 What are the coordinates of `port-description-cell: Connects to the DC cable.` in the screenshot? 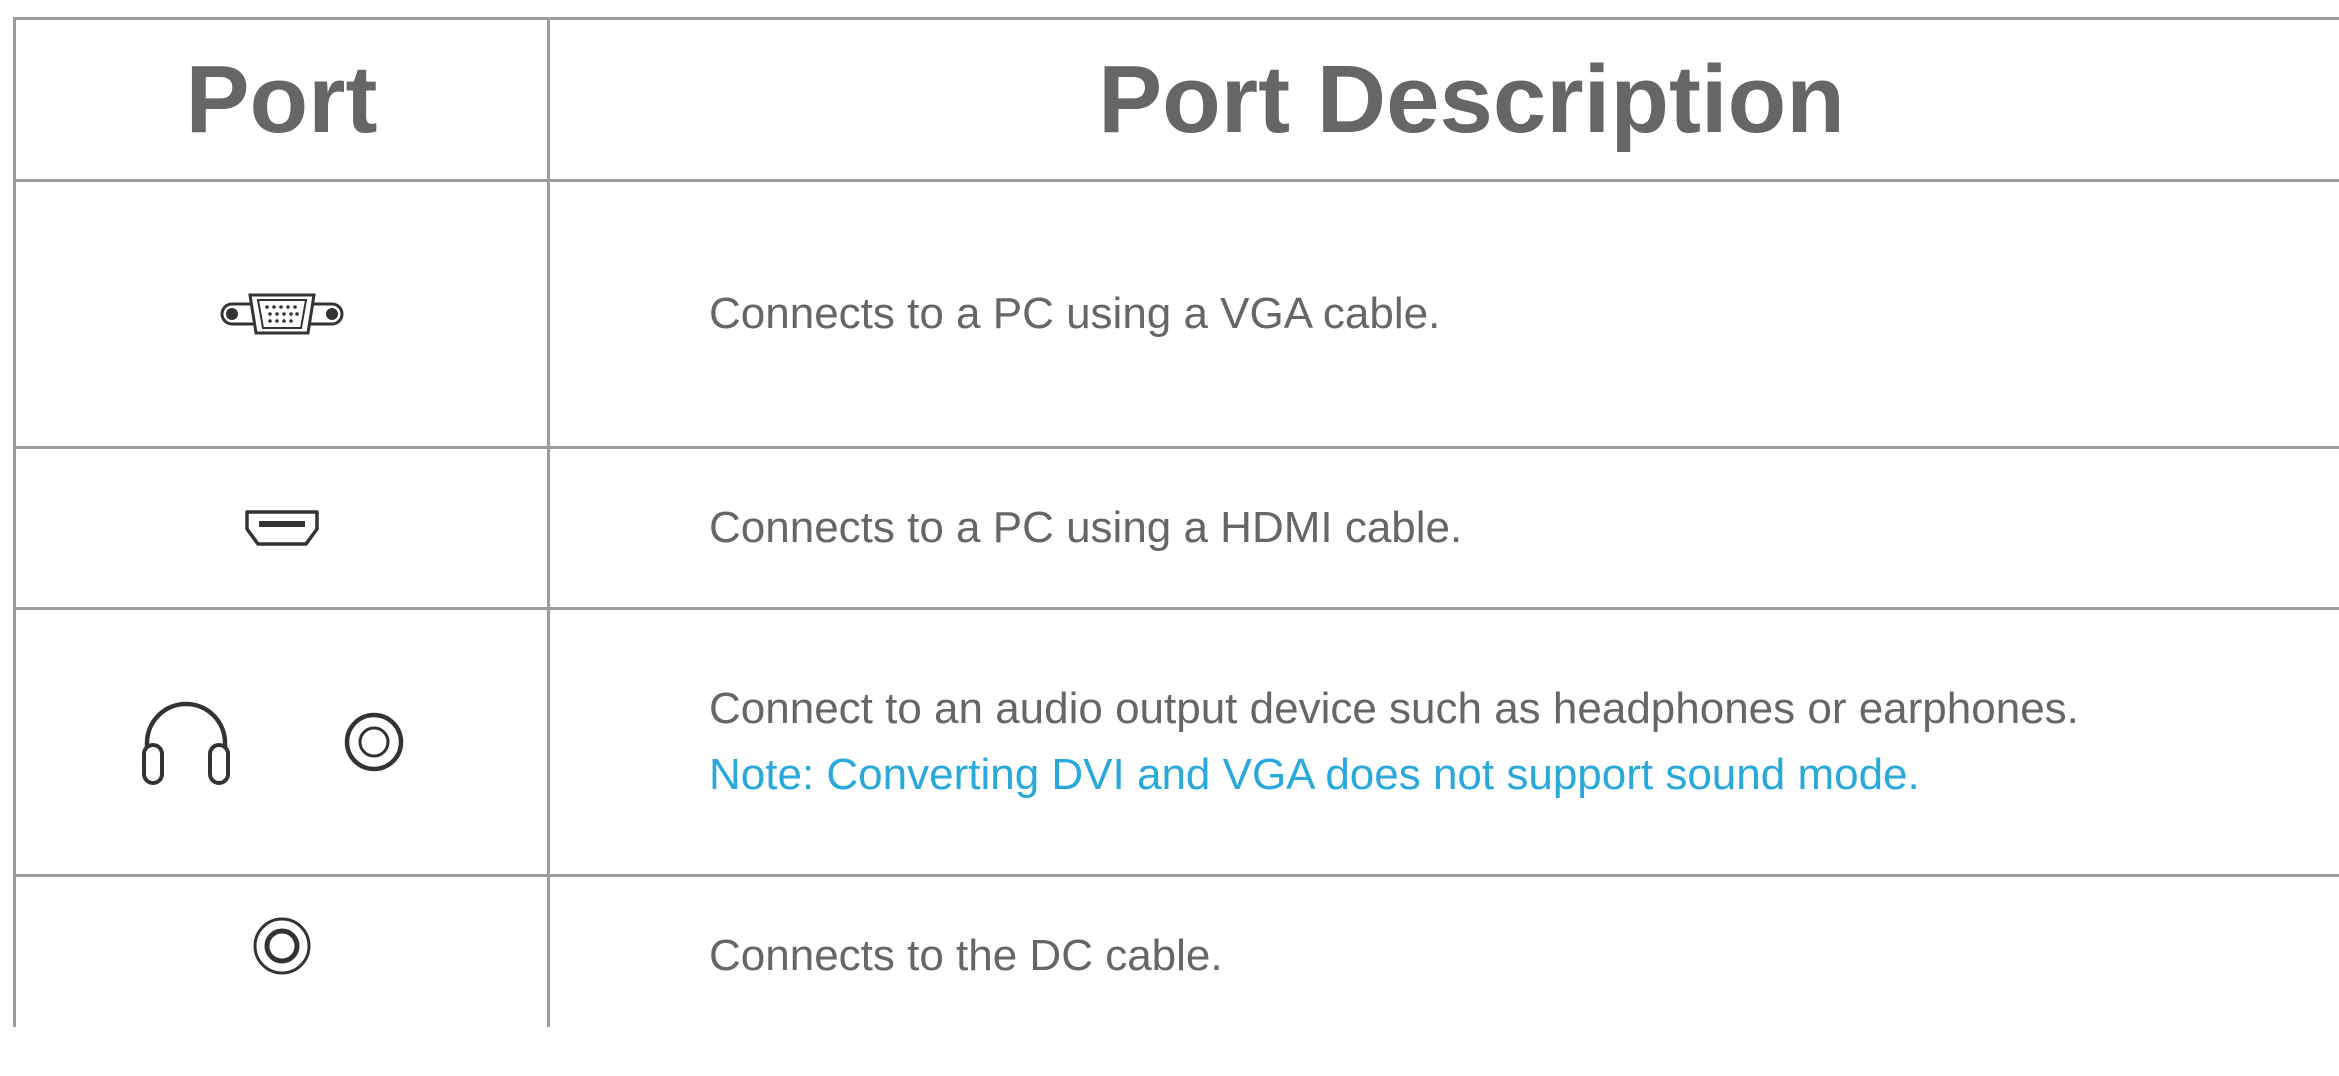 It's located at (1524, 976).